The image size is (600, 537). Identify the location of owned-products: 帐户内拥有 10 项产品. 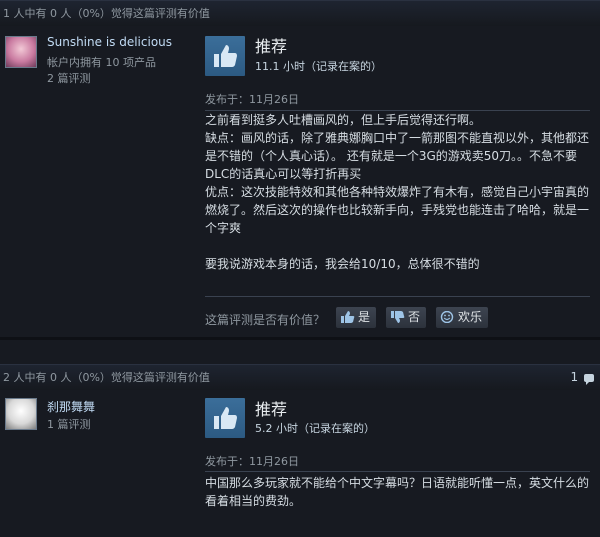
(101, 62).